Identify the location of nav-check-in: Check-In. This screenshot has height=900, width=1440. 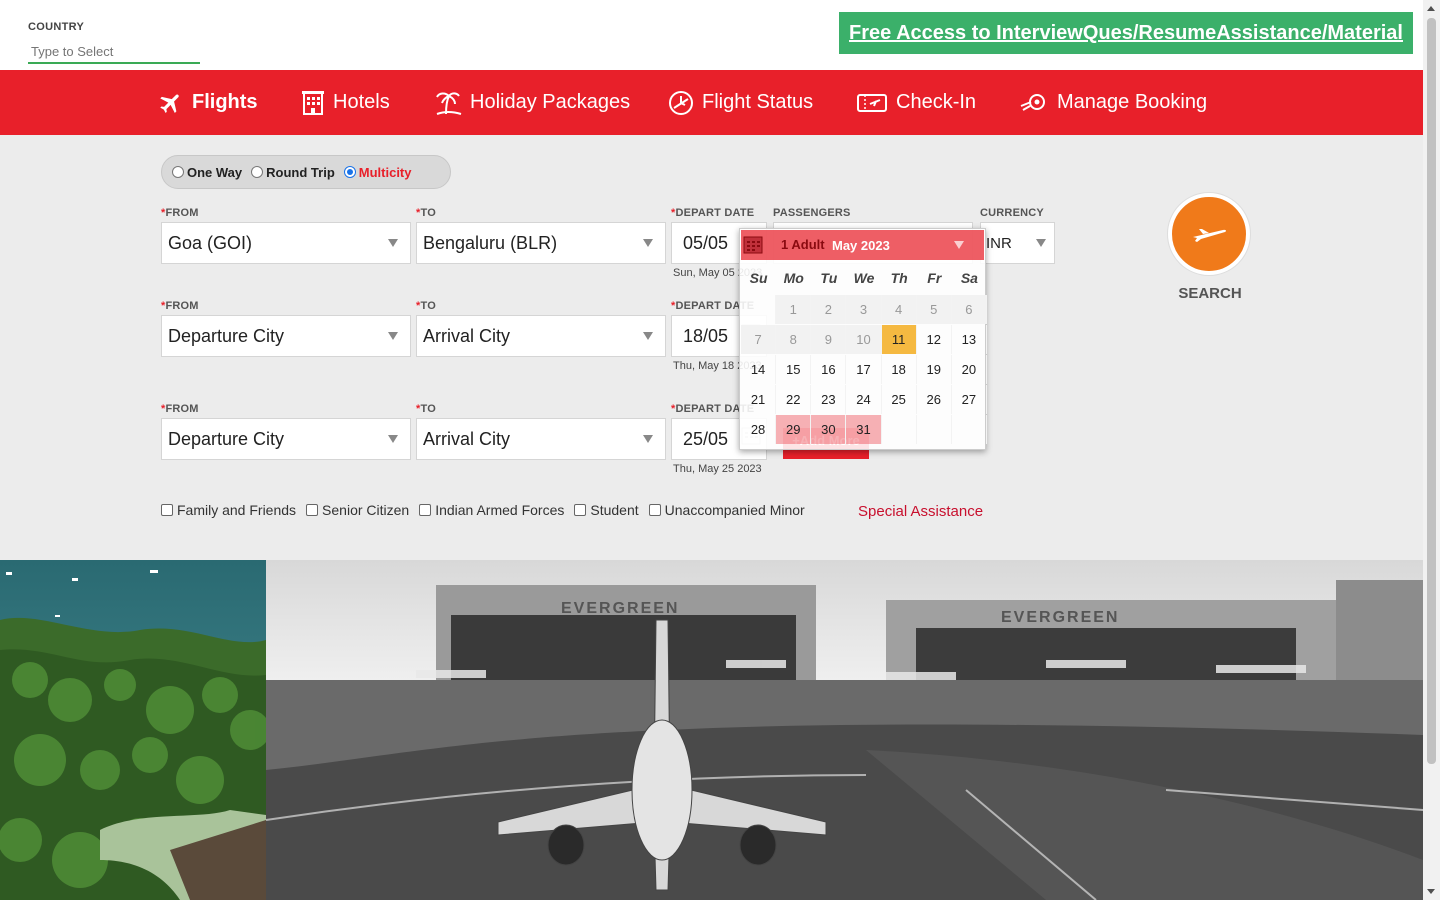
(916, 102).